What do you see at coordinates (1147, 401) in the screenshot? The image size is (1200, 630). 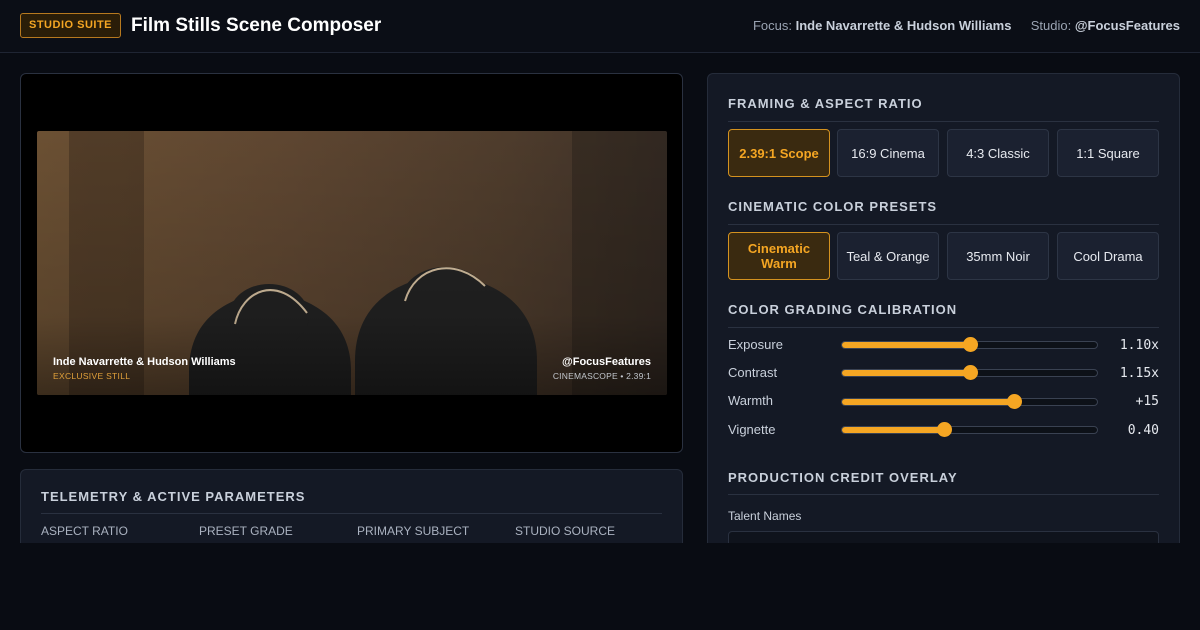 I see `warmth-value: +15` at bounding box center [1147, 401].